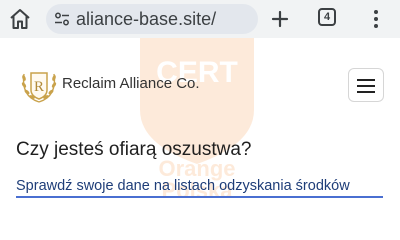 The width and height of the screenshot is (400, 240). What do you see at coordinates (376, 19) in the screenshot?
I see `more-vert-icon` at bounding box center [376, 19].